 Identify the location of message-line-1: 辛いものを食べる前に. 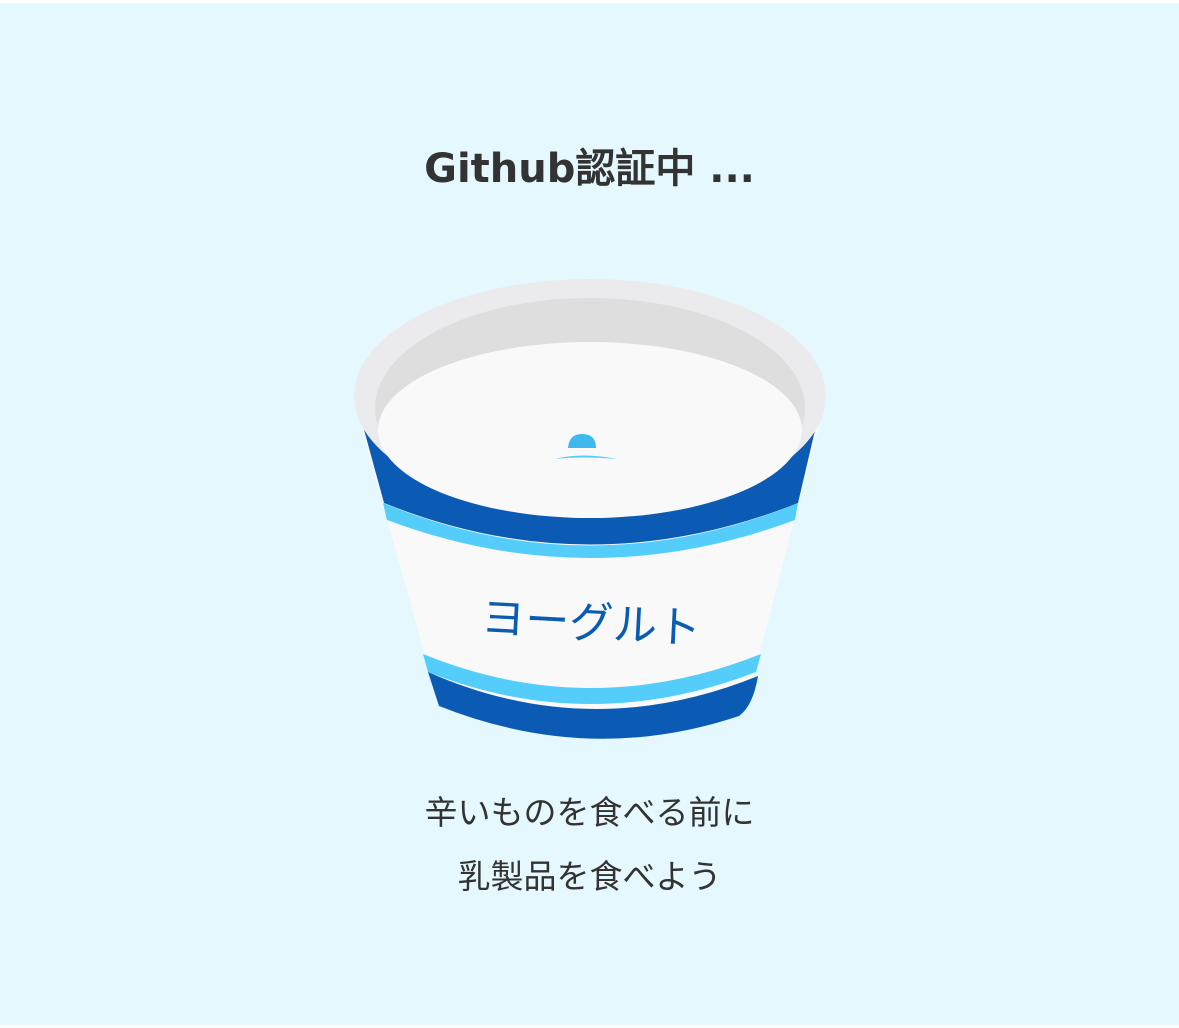
(589, 812).